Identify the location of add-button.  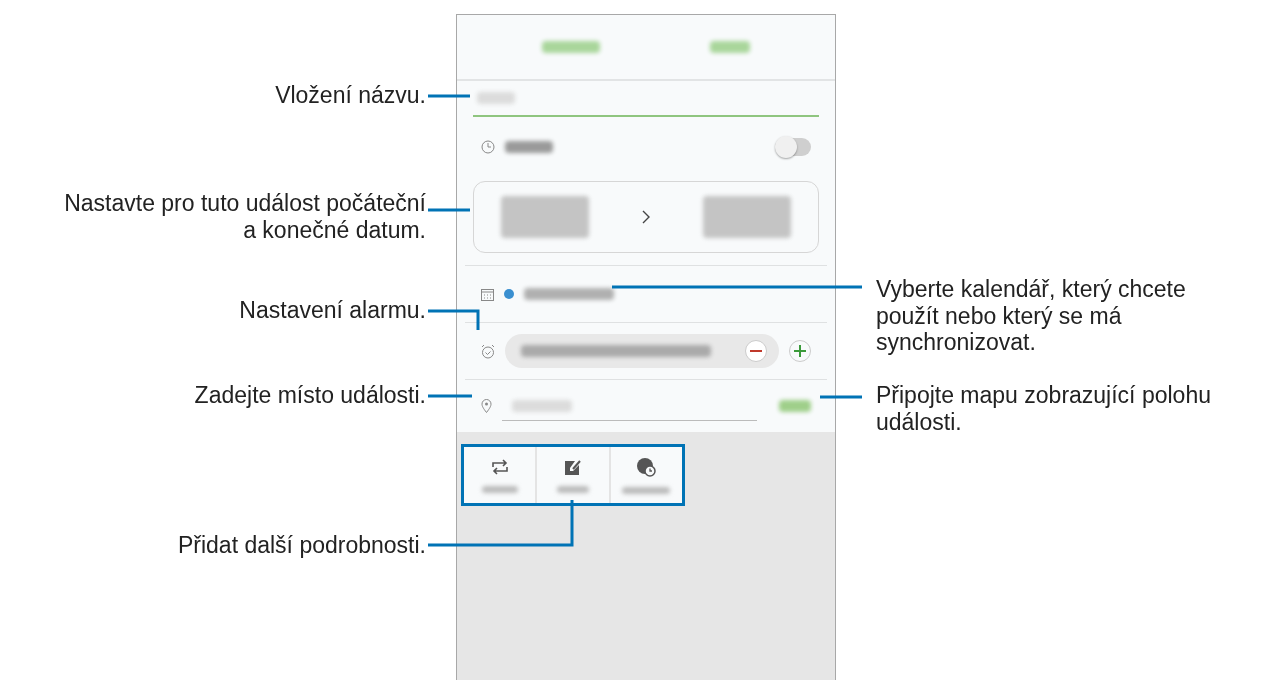
(800, 351).